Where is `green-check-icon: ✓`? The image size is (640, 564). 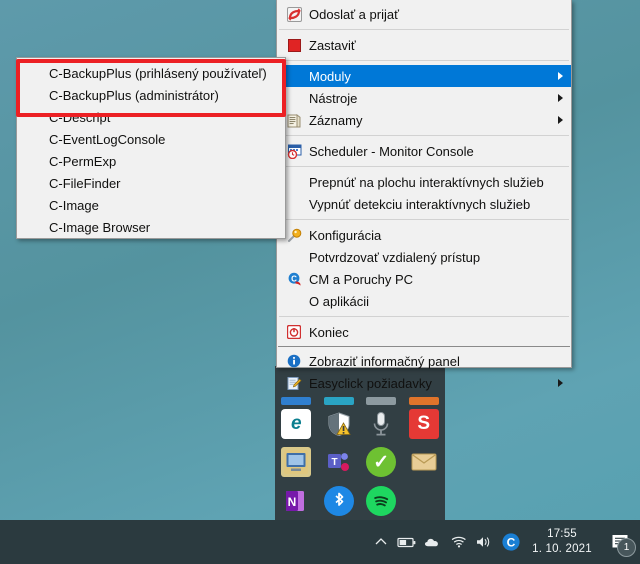
green-check-icon: ✓ is located at coordinates (381, 462).